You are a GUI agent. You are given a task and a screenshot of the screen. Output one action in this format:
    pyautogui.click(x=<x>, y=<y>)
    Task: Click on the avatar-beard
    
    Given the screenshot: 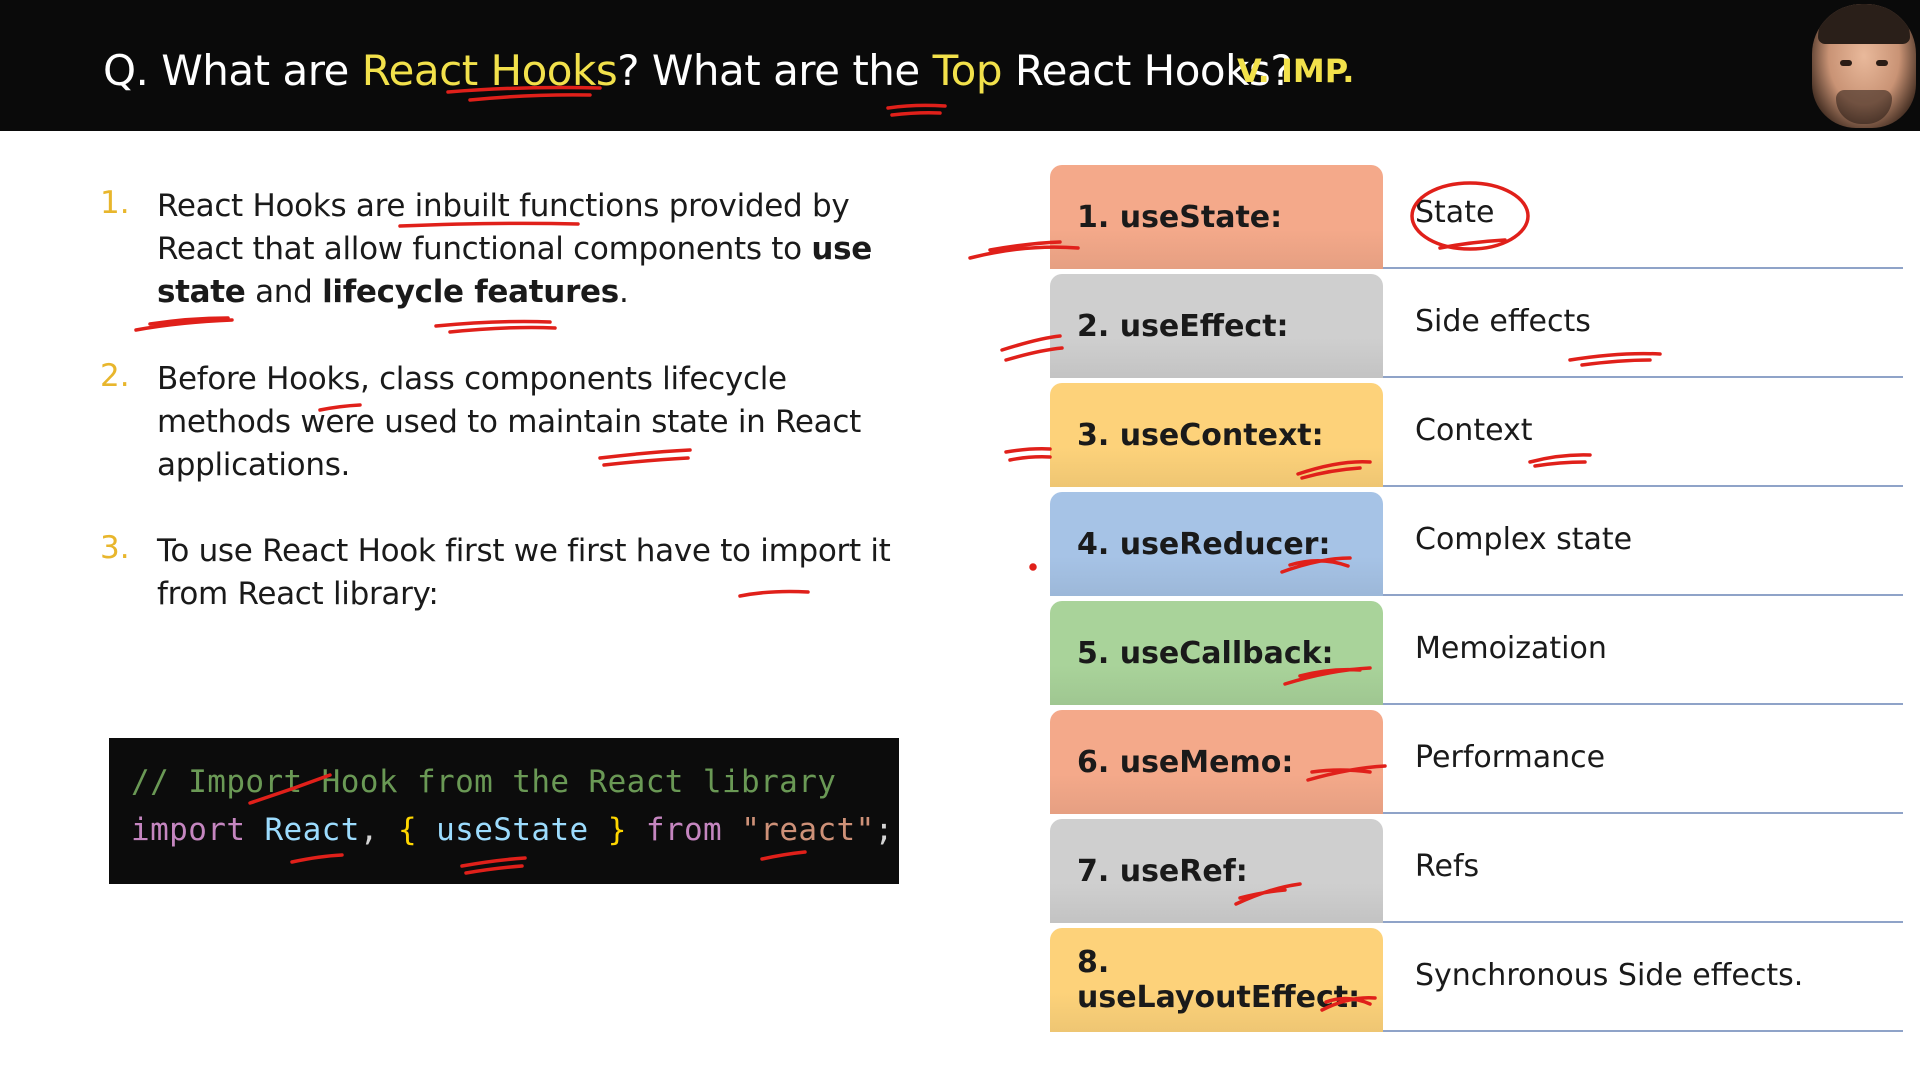 What is the action you would take?
    pyautogui.click(x=1864, y=107)
    